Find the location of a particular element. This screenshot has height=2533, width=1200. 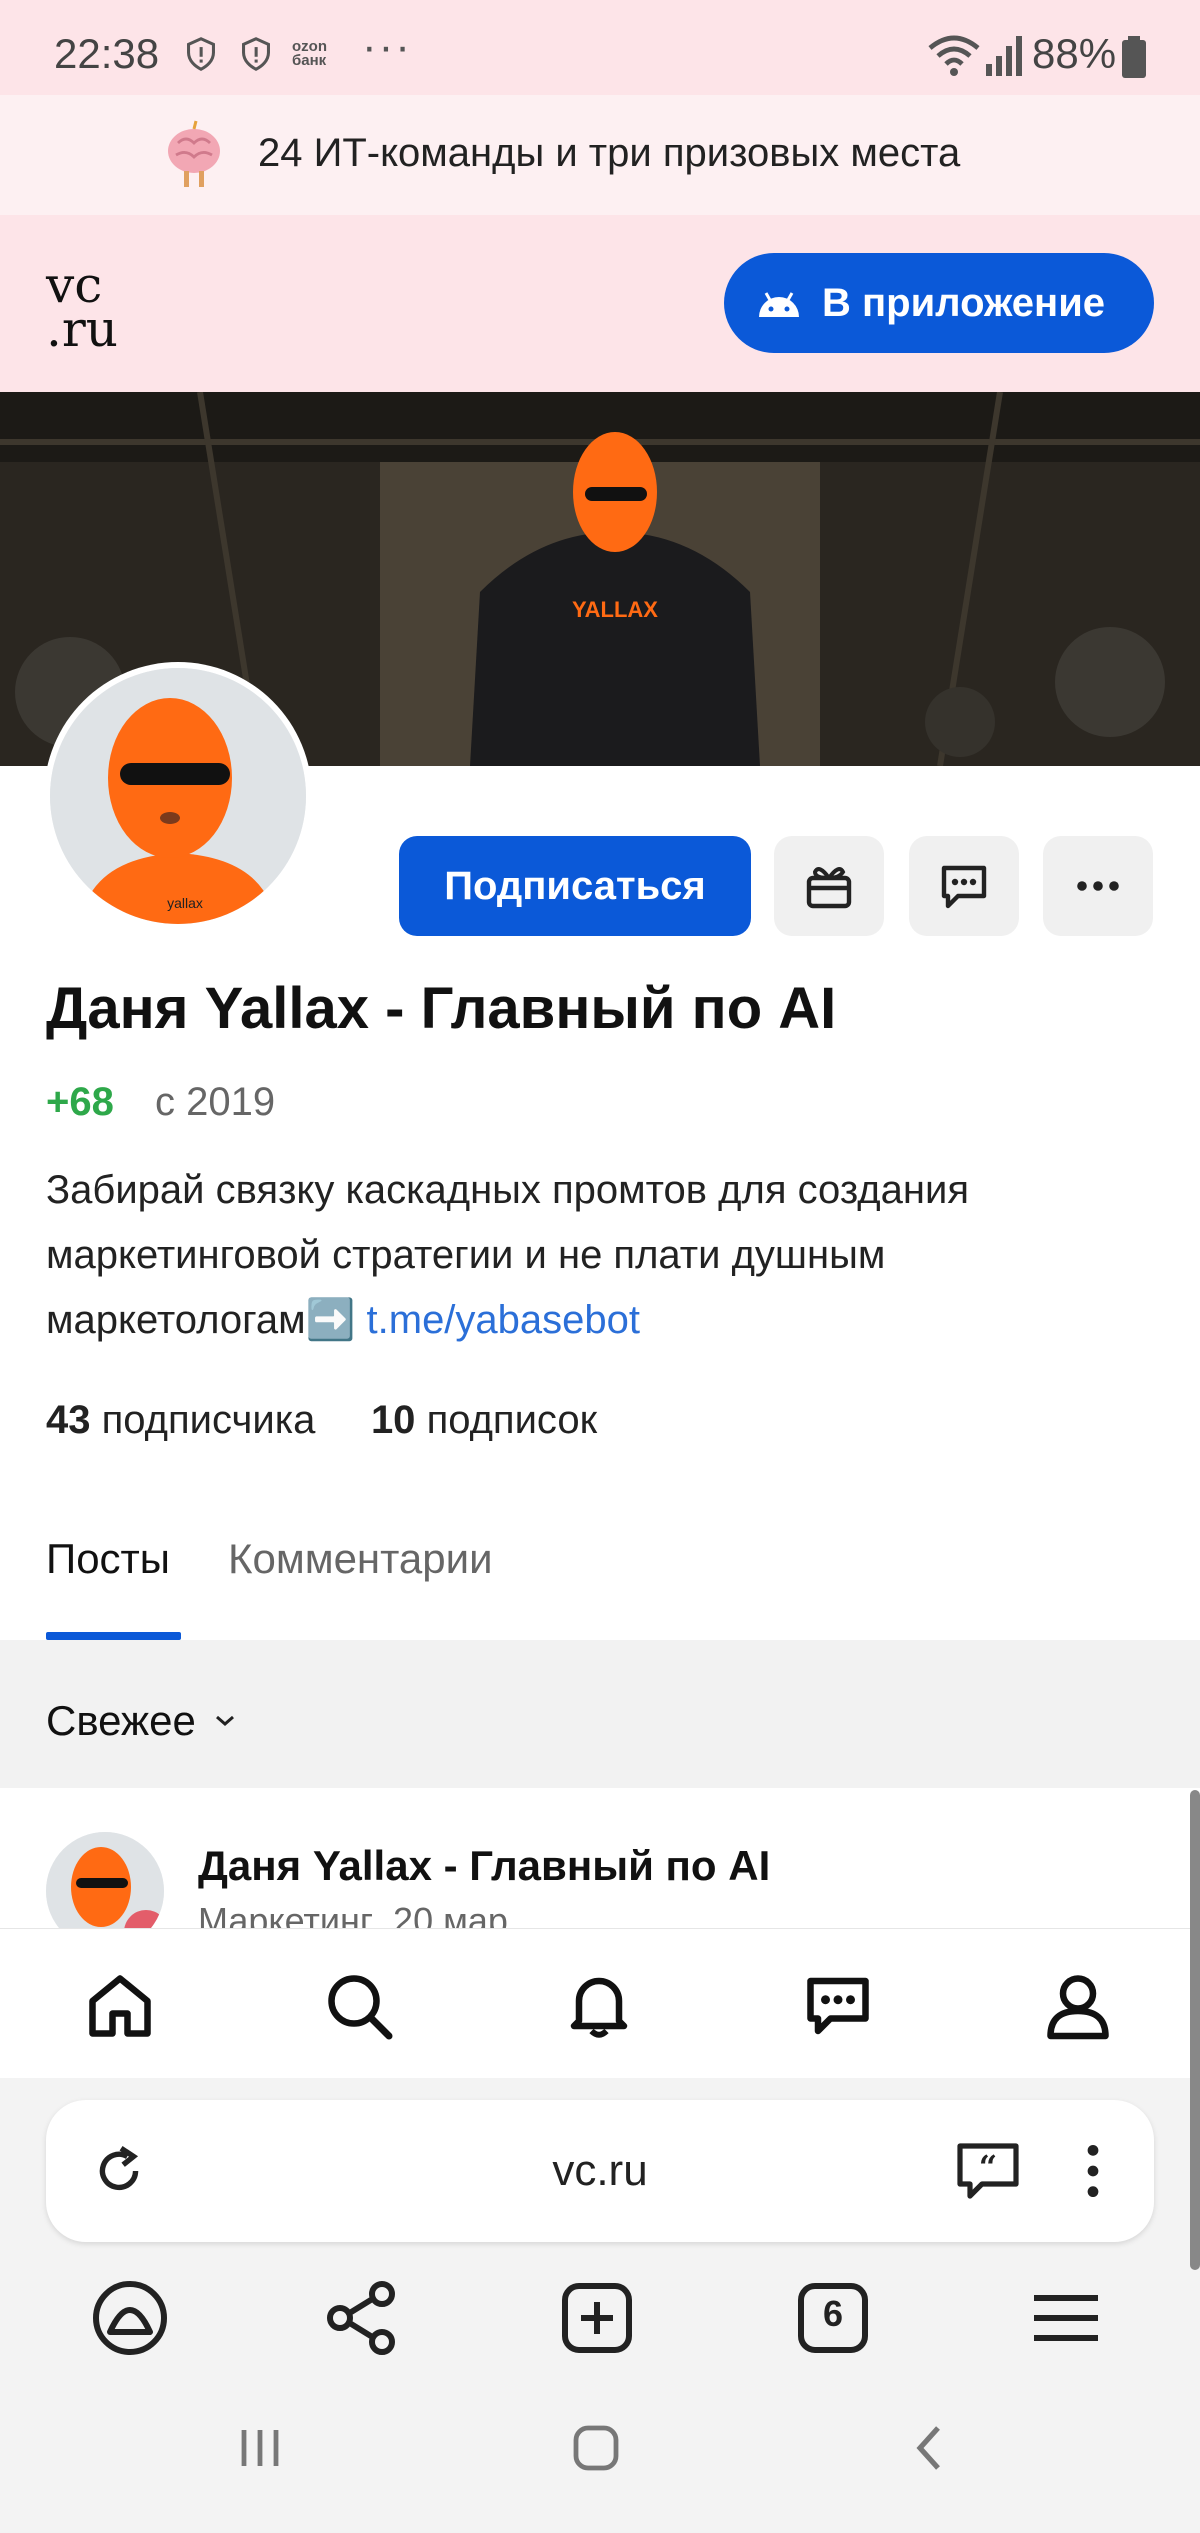

active-tab-indicator is located at coordinates (113, 1636).